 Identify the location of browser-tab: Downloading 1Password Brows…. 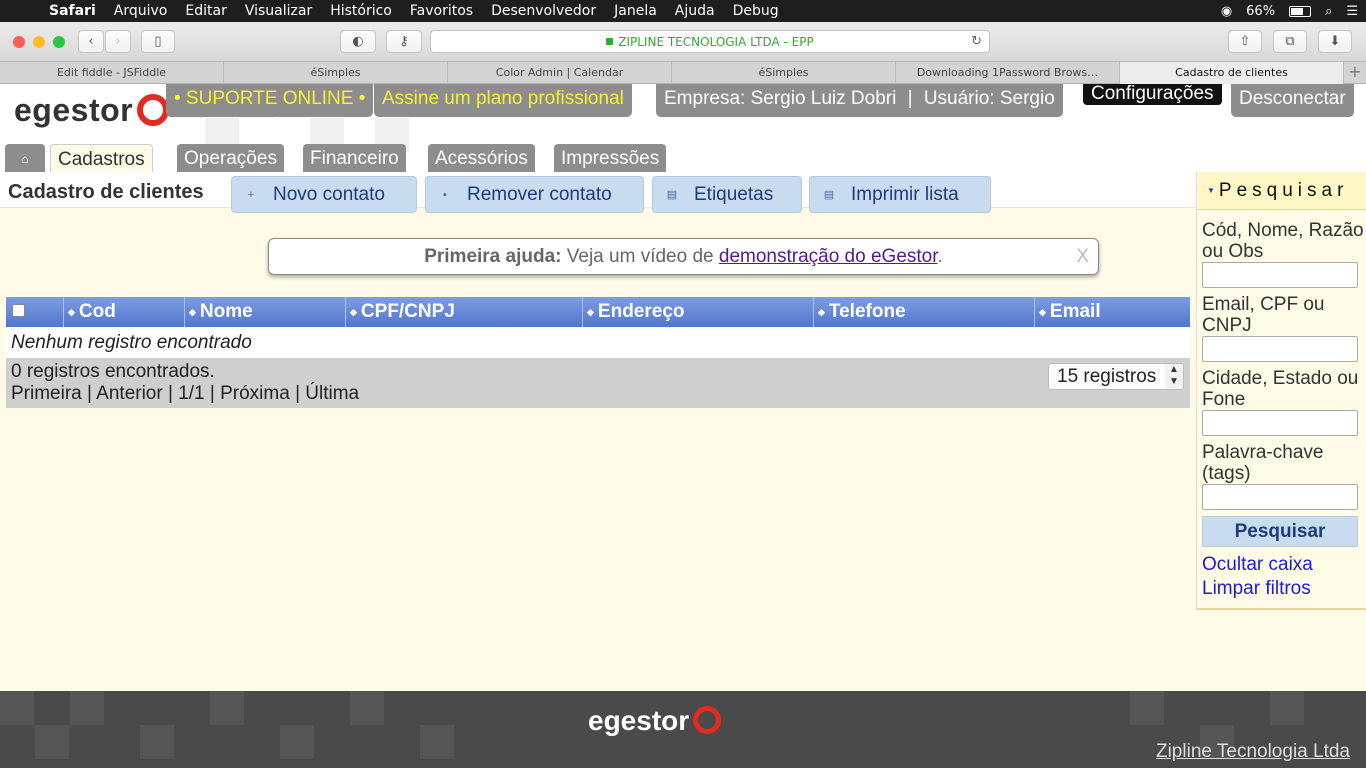
(1008, 73).